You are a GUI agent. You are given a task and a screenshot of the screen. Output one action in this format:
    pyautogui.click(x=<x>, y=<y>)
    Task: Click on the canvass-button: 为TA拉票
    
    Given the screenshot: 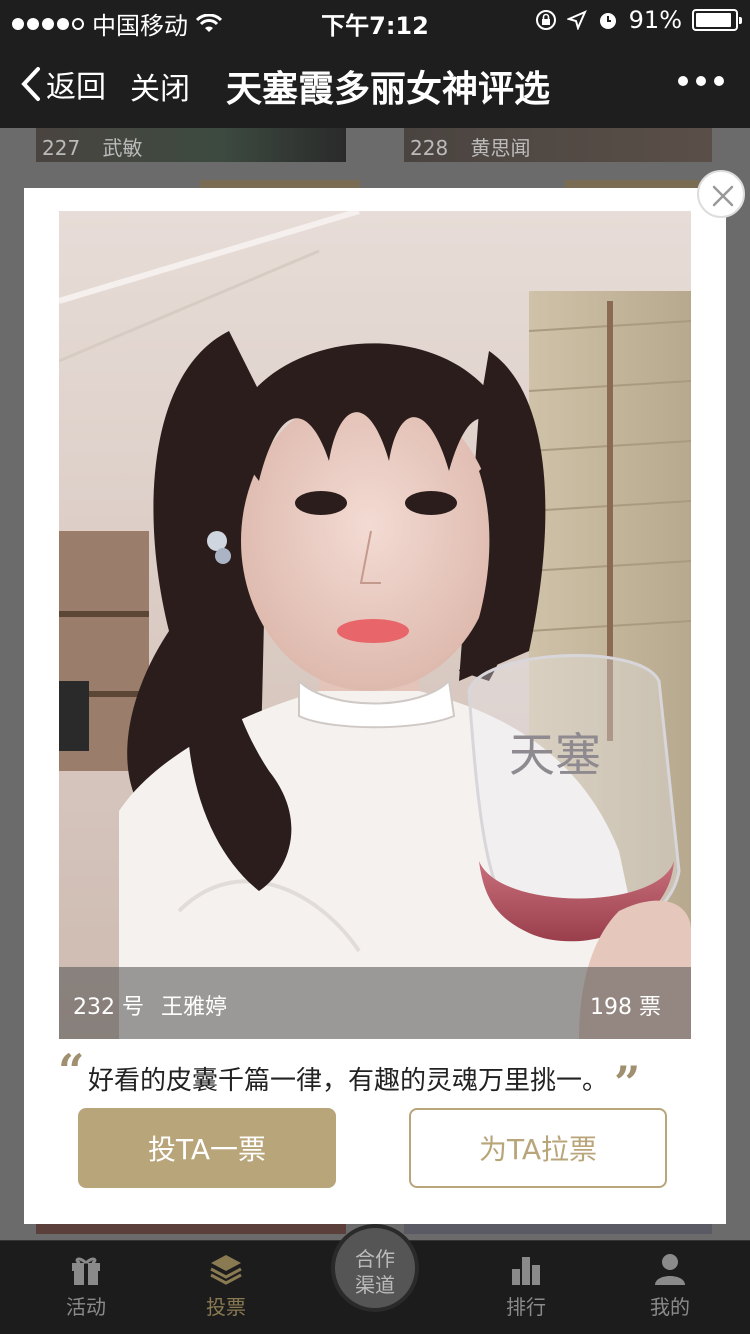 What is the action you would take?
    pyautogui.click(x=538, y=1148)
    